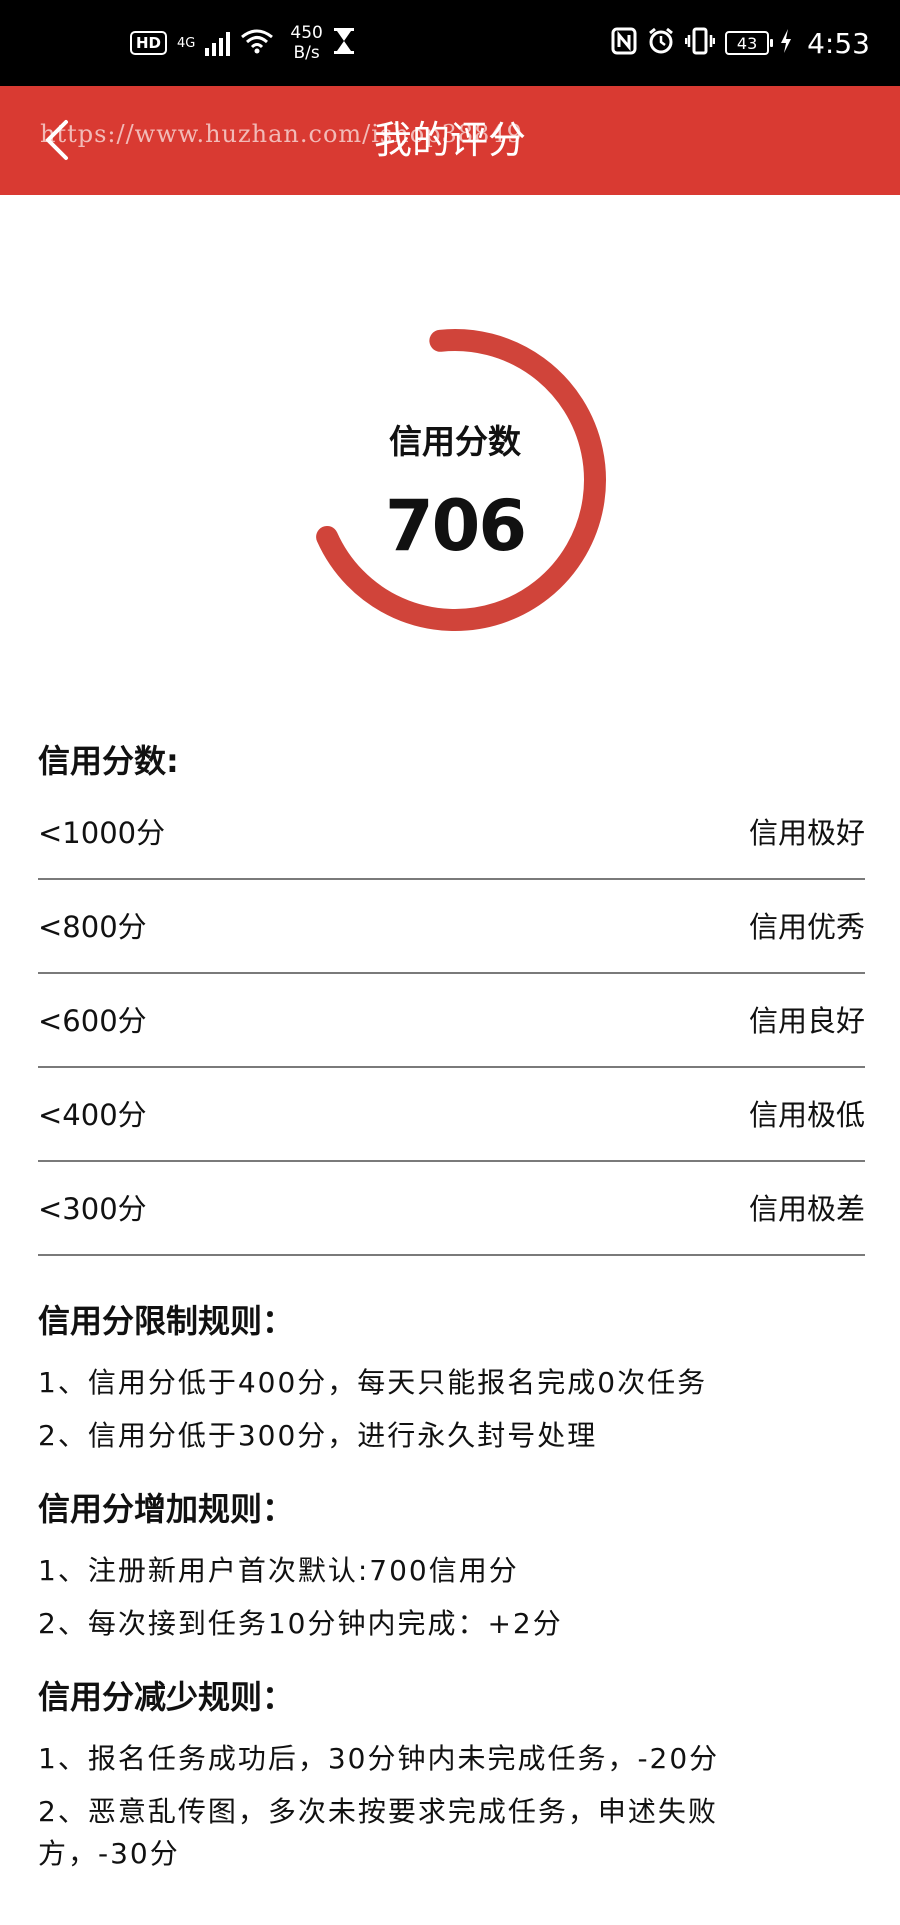 The height and width of the screenshot is (1925, 900). What do you see at coordinates (661, 43) in the screenshot?
I see `alarm-icon` at bounding box center [661, 43].